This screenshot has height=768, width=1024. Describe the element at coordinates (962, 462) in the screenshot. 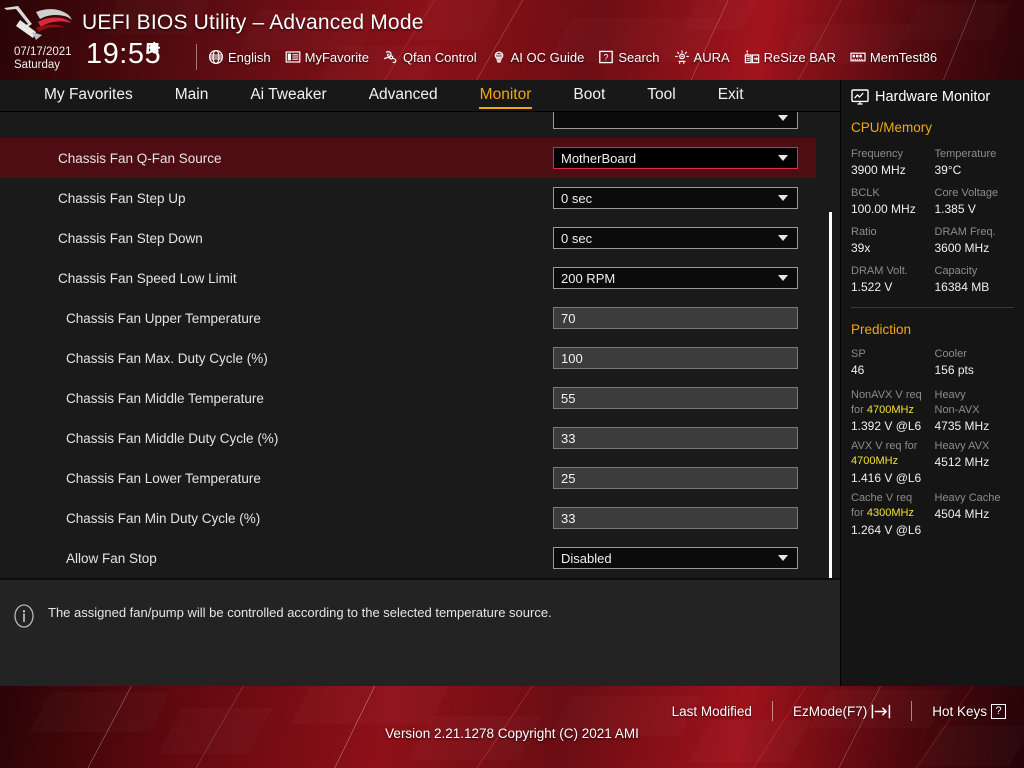

I see `metric-value: 4512 MHz` at that location.